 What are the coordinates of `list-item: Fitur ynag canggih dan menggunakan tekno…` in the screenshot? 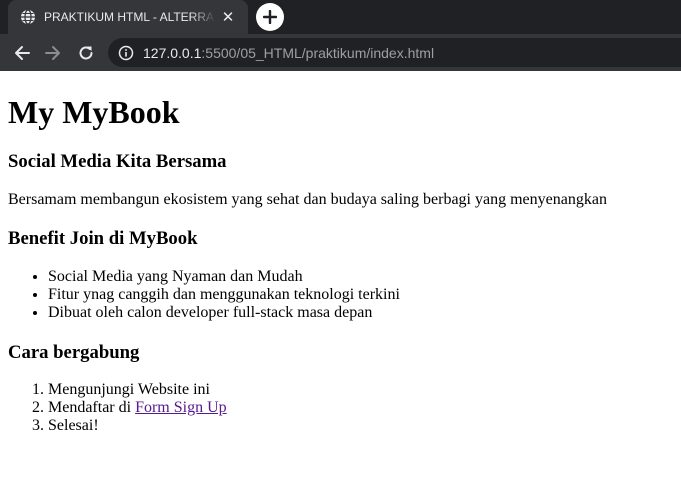 It's located at (224, 295).